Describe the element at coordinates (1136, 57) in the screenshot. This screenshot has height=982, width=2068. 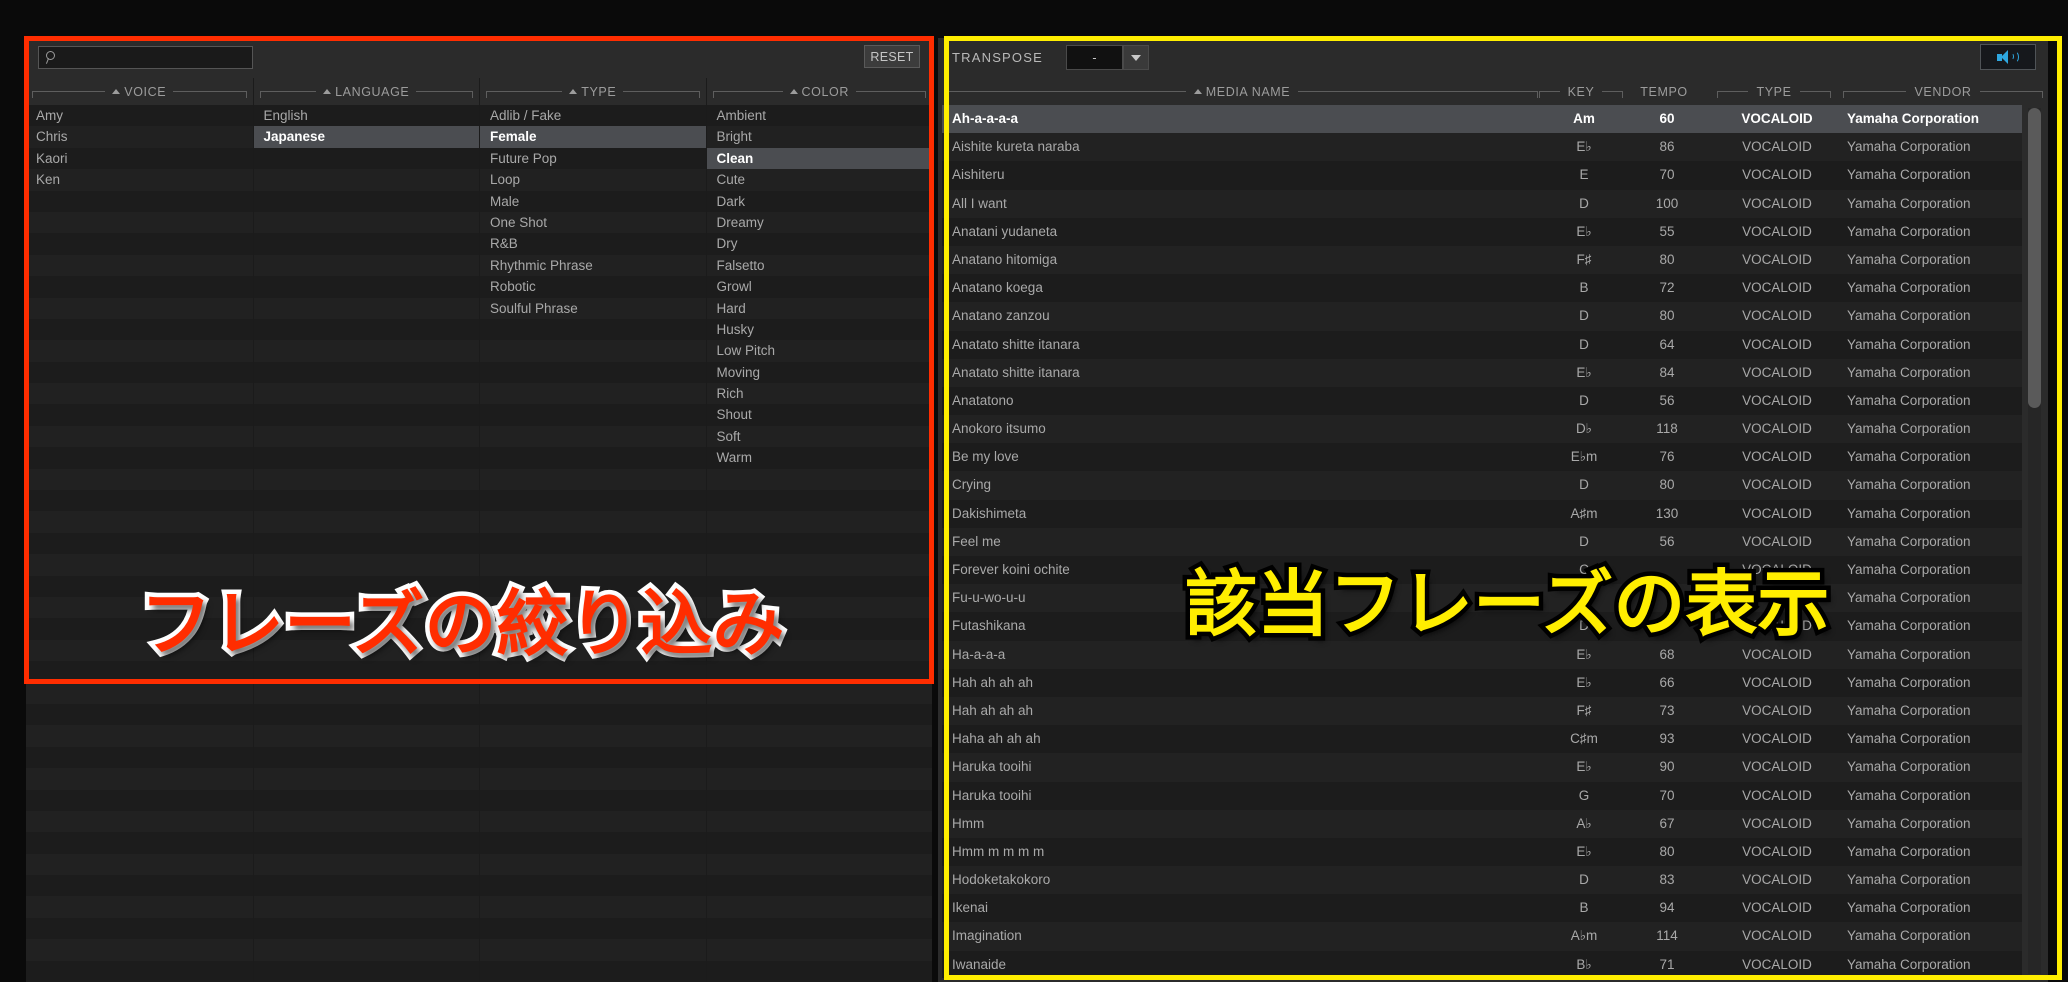
I see `chevron-down-icon` at that location.